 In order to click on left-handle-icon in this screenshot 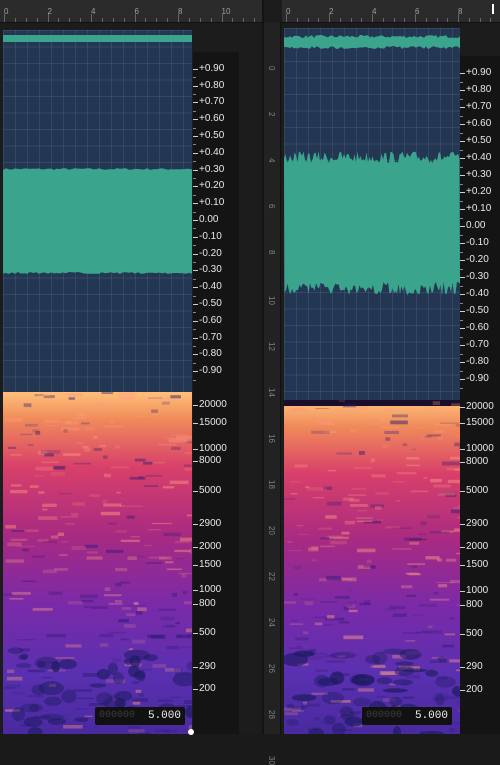, I will do `click(191, 732)`.